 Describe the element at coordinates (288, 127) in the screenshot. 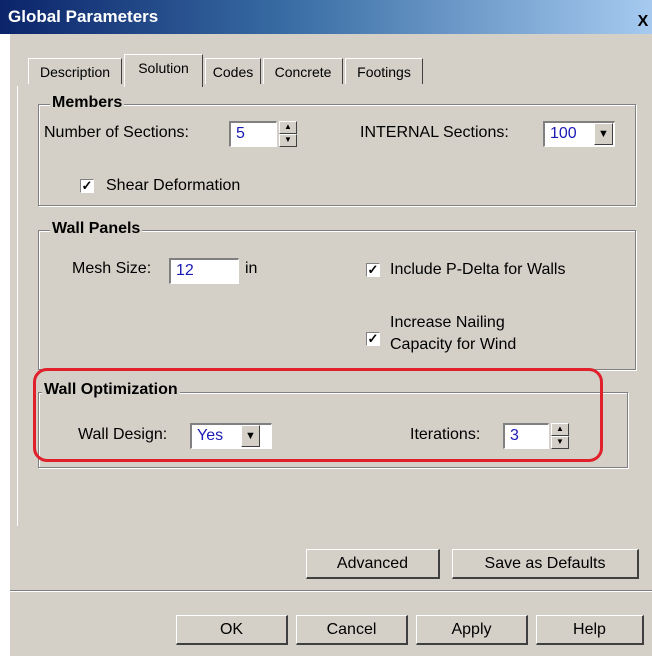

I see `spin-up-icon: ▲` at that location.